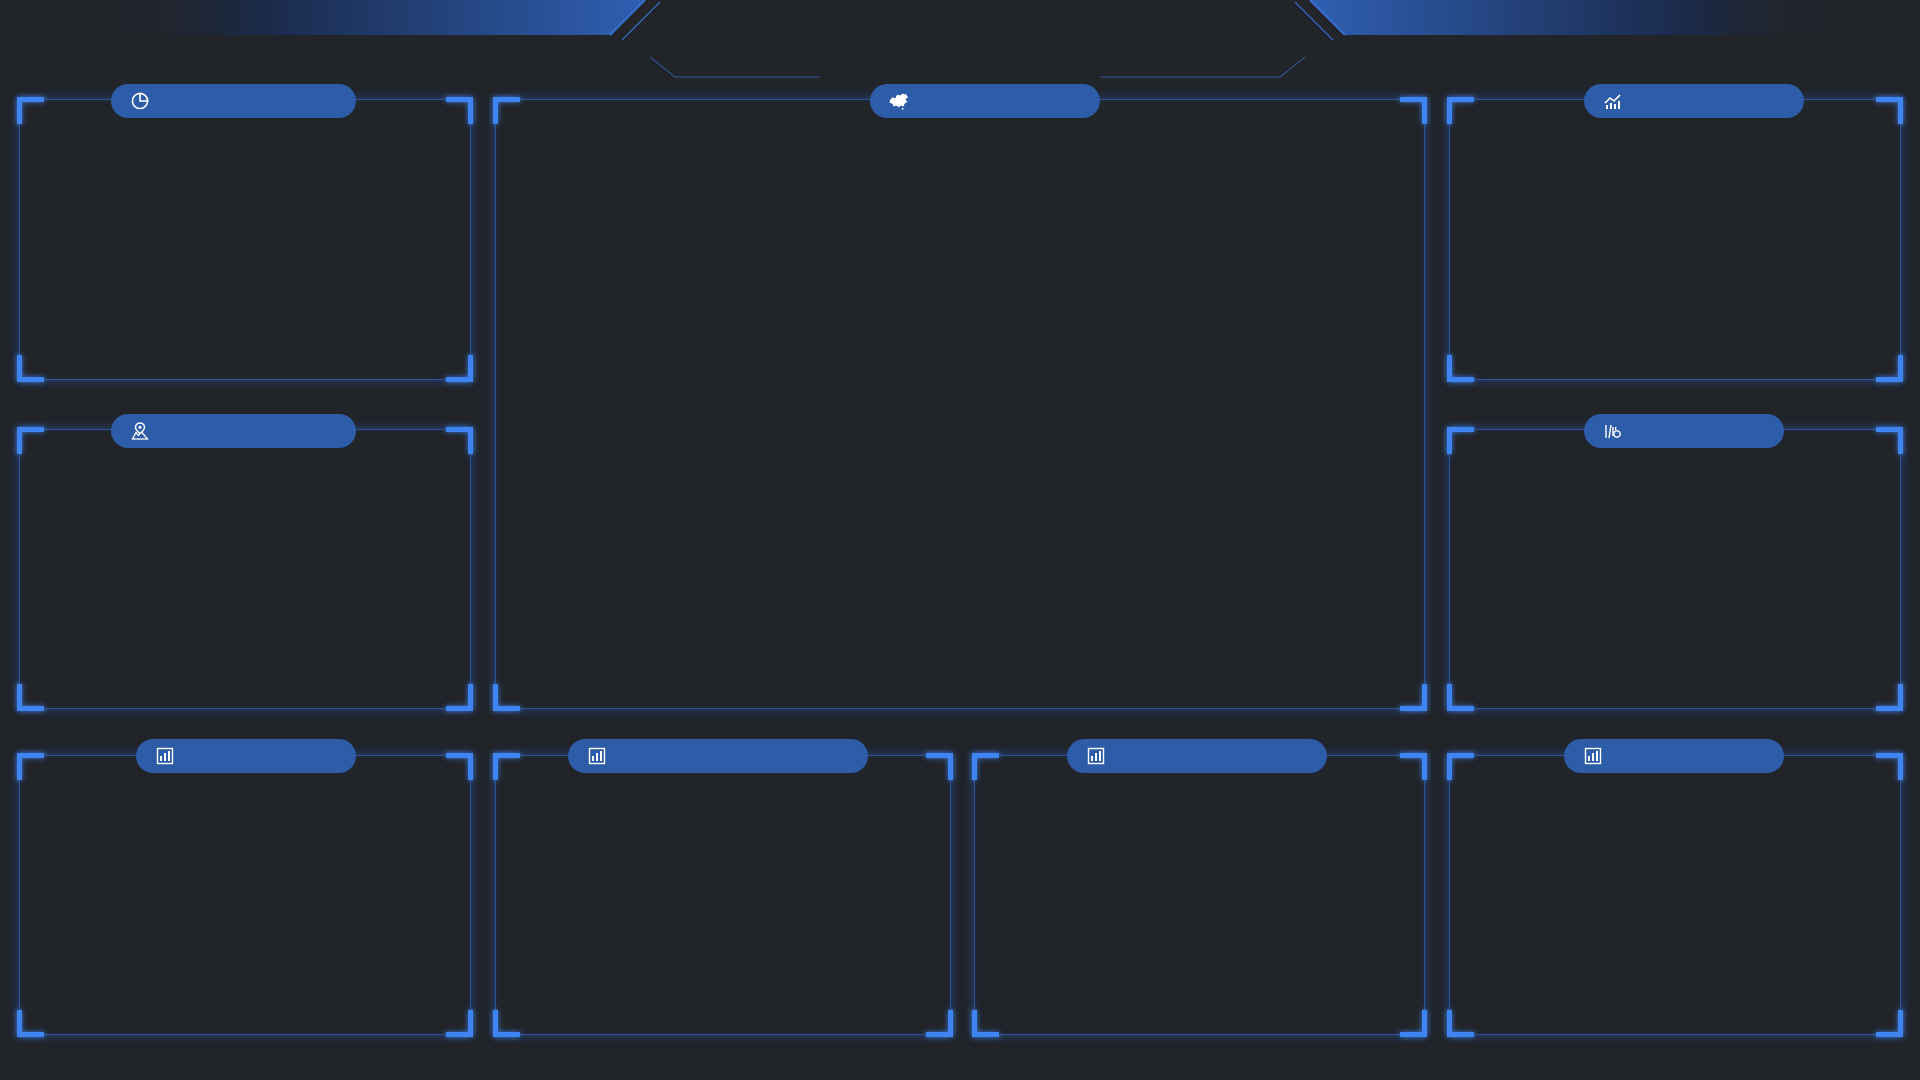  Describe the element at coordinates (1684, 431) in the screenshot. I see `panel-middle-right-header` at that location.